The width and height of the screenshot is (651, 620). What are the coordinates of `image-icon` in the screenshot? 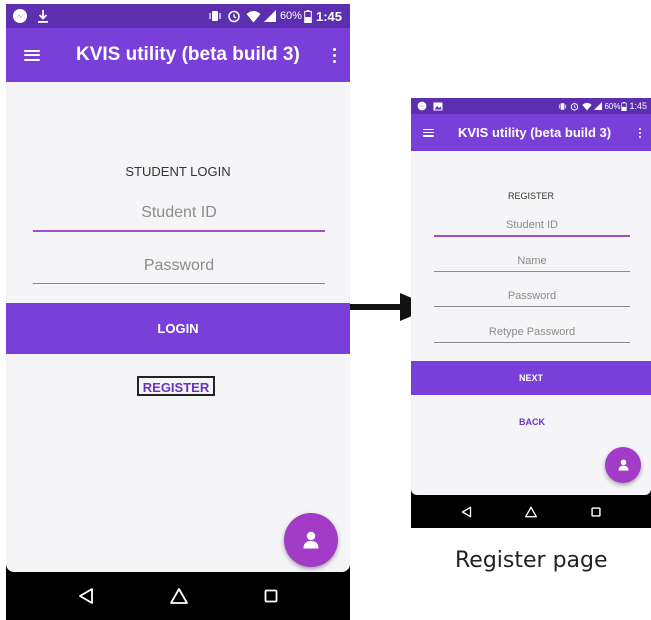 It's located at (438, 106).